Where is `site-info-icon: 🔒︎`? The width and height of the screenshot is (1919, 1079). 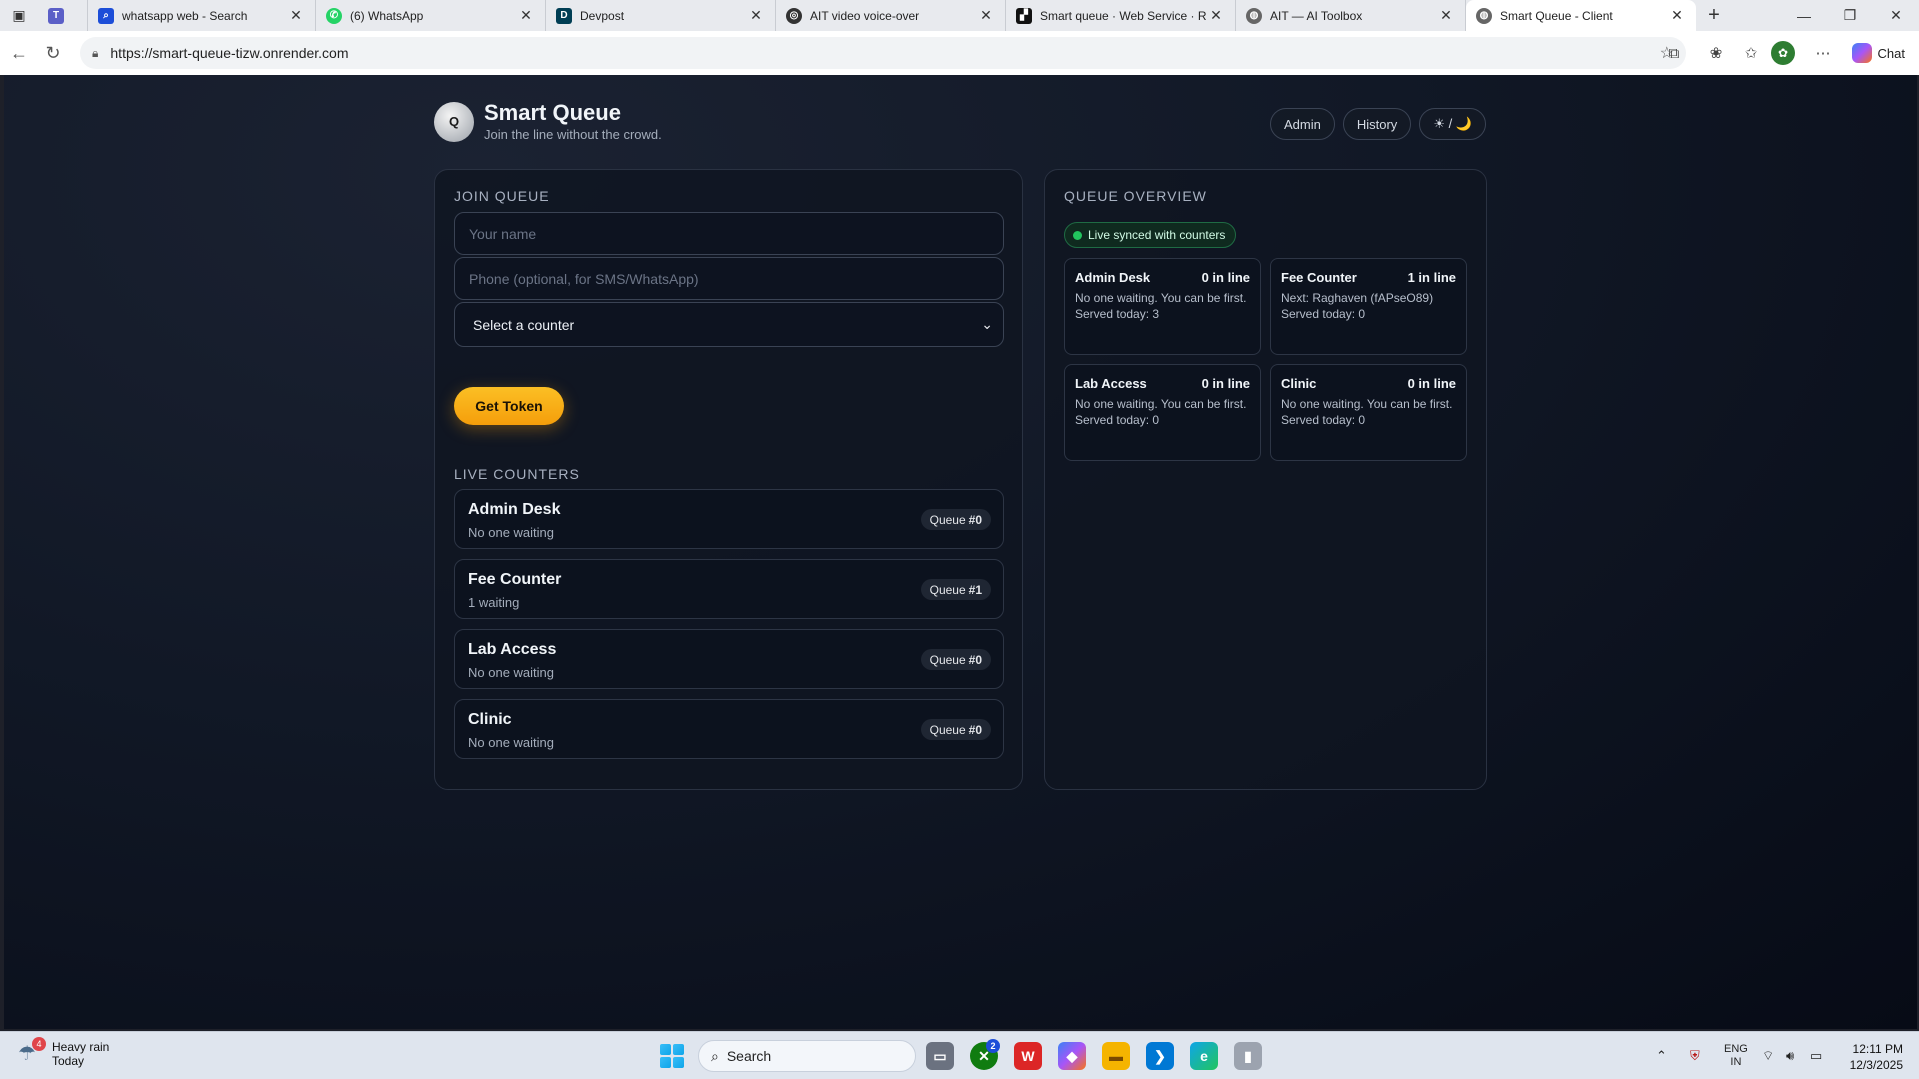 site-info-icon: 🔒︎ is located at coordinates (95, 53).